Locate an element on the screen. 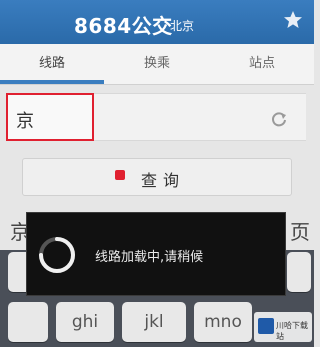 This screenshot has width=320, height=347. spinner-icon is located at coordinates (57, 255).